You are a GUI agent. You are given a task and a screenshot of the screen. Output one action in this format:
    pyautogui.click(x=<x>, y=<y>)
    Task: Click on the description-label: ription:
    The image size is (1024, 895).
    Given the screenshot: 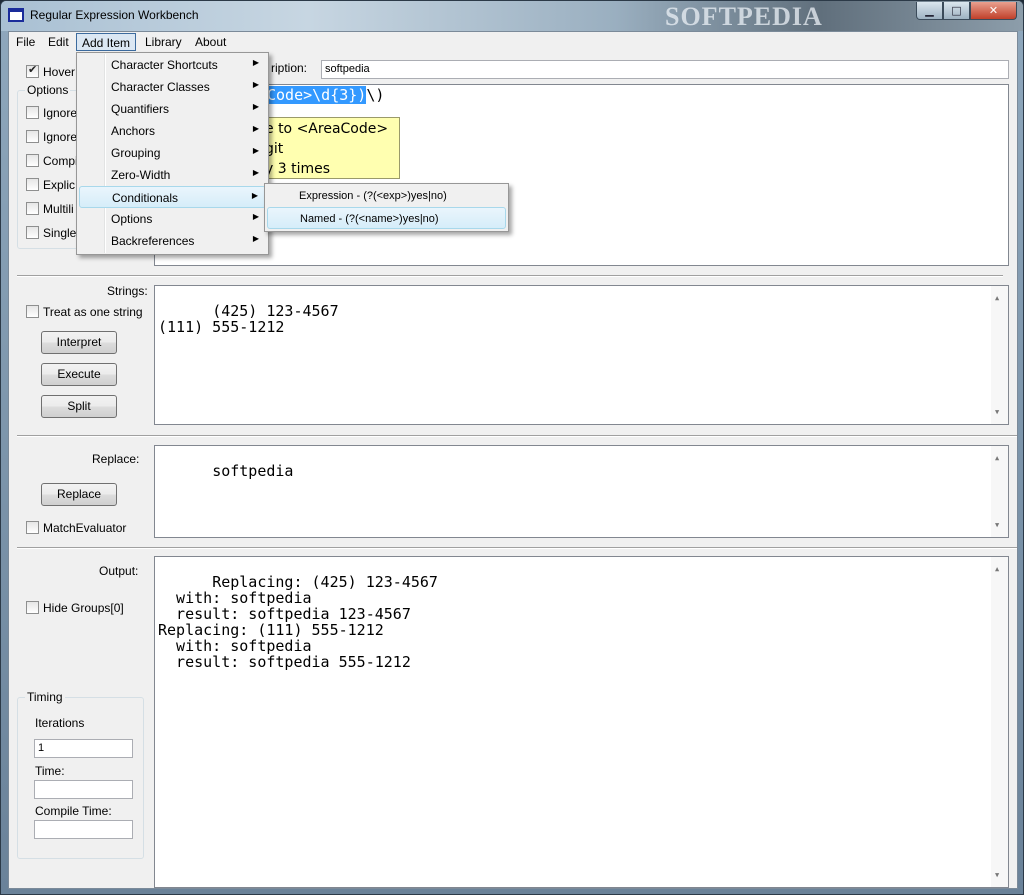 What is the action you would take?
    pyautogui.click(x=289, y=68)
    